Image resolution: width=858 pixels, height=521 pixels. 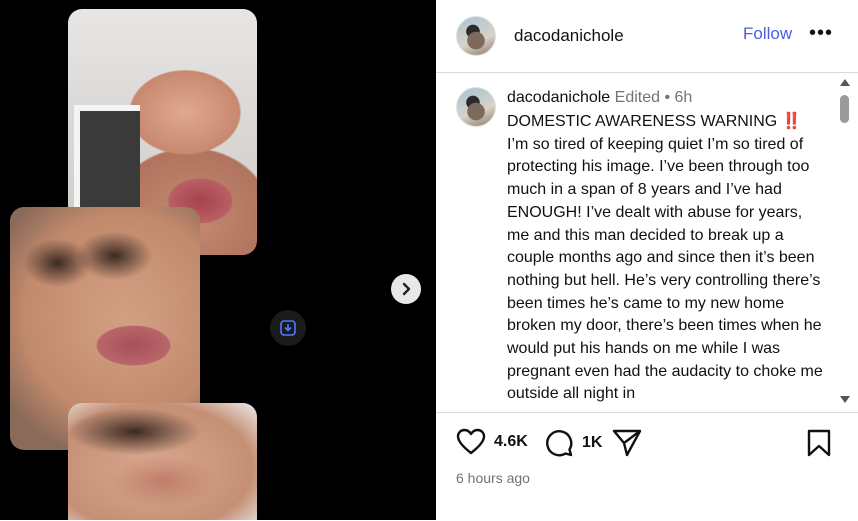 I want to click on caption-title: DOMESTIC AWARENESS WARNING ‼️, so click(x=654, y=121).